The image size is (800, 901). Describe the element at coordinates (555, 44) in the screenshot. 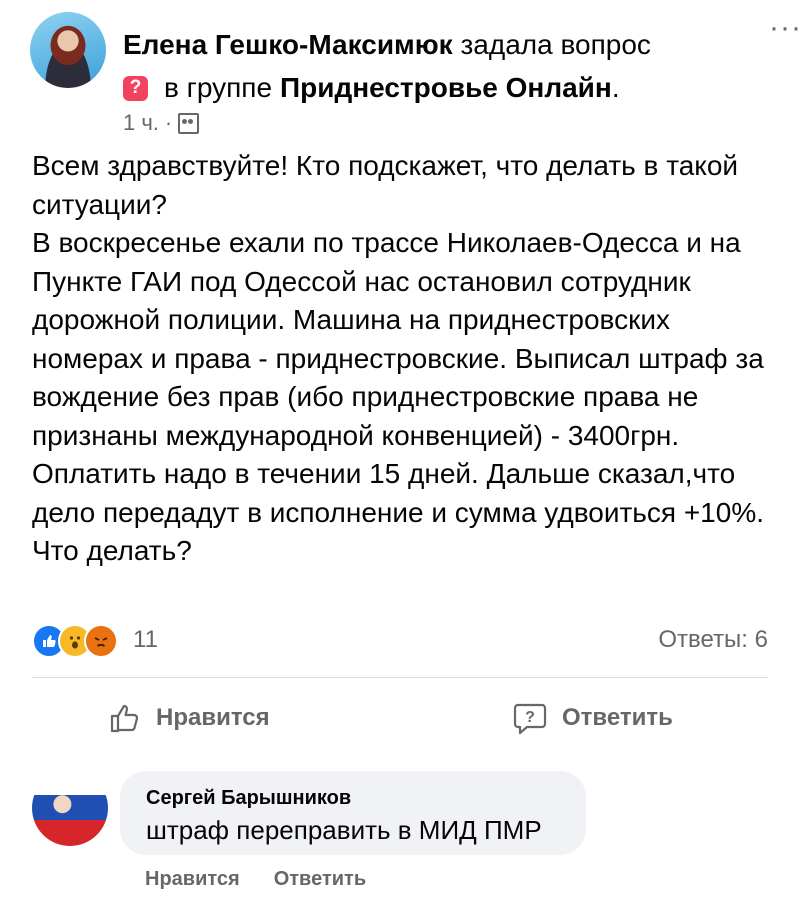

I see `action-text: задала вопрос` at that location.